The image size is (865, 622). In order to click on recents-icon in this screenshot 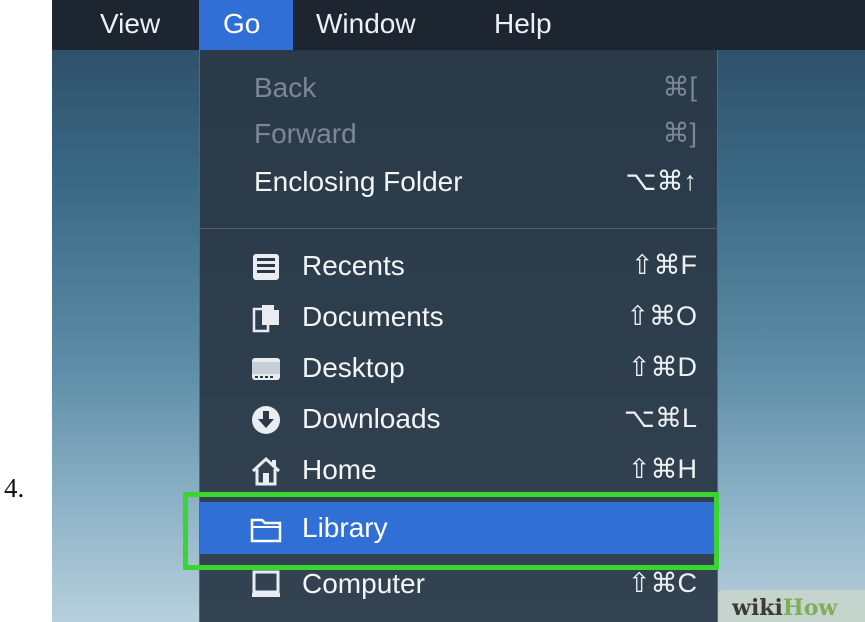, I will do `click(266, 267)`.